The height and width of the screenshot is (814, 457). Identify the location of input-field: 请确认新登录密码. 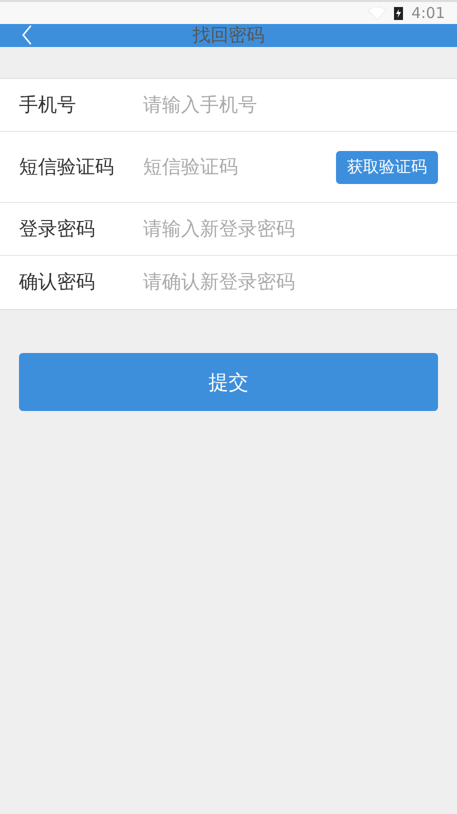
(290, 282).